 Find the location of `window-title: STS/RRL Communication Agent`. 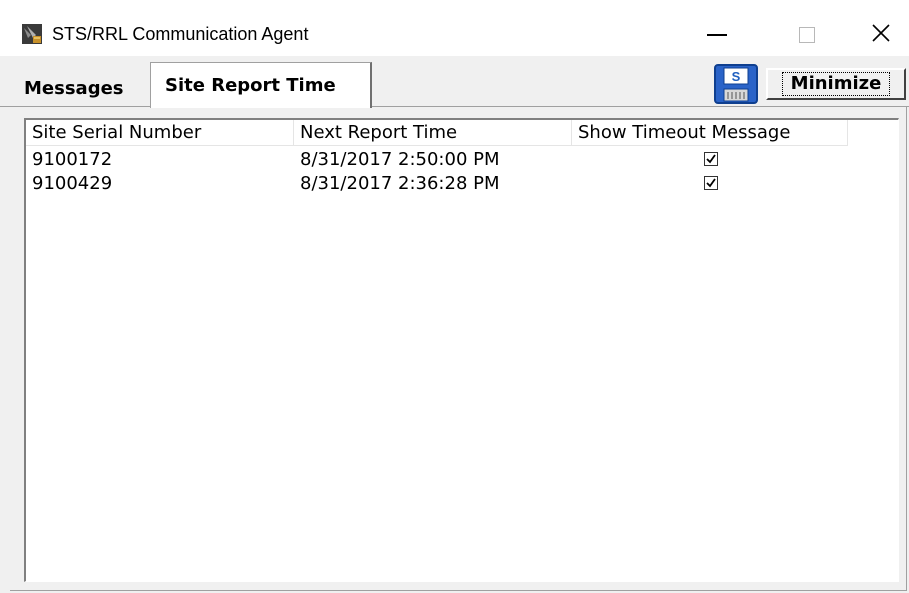

window-title: STS/RRL Communication Agent is located at coordinates (180, 34).